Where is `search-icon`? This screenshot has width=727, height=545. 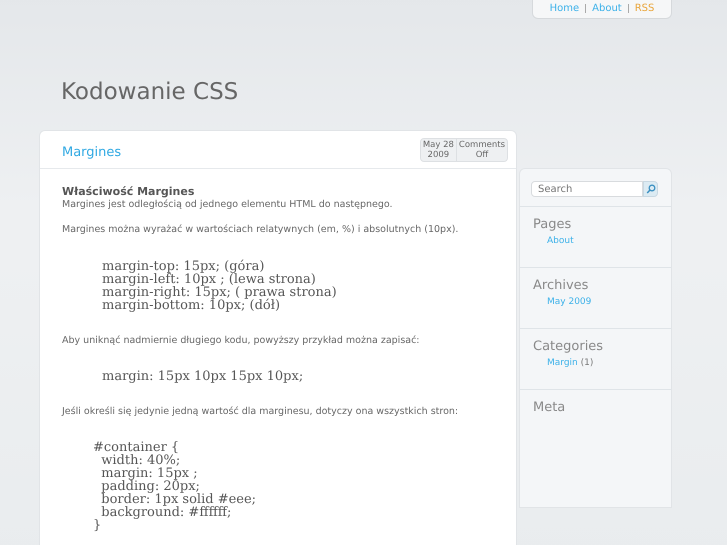
search-icon is located at coordinates (651, 189).